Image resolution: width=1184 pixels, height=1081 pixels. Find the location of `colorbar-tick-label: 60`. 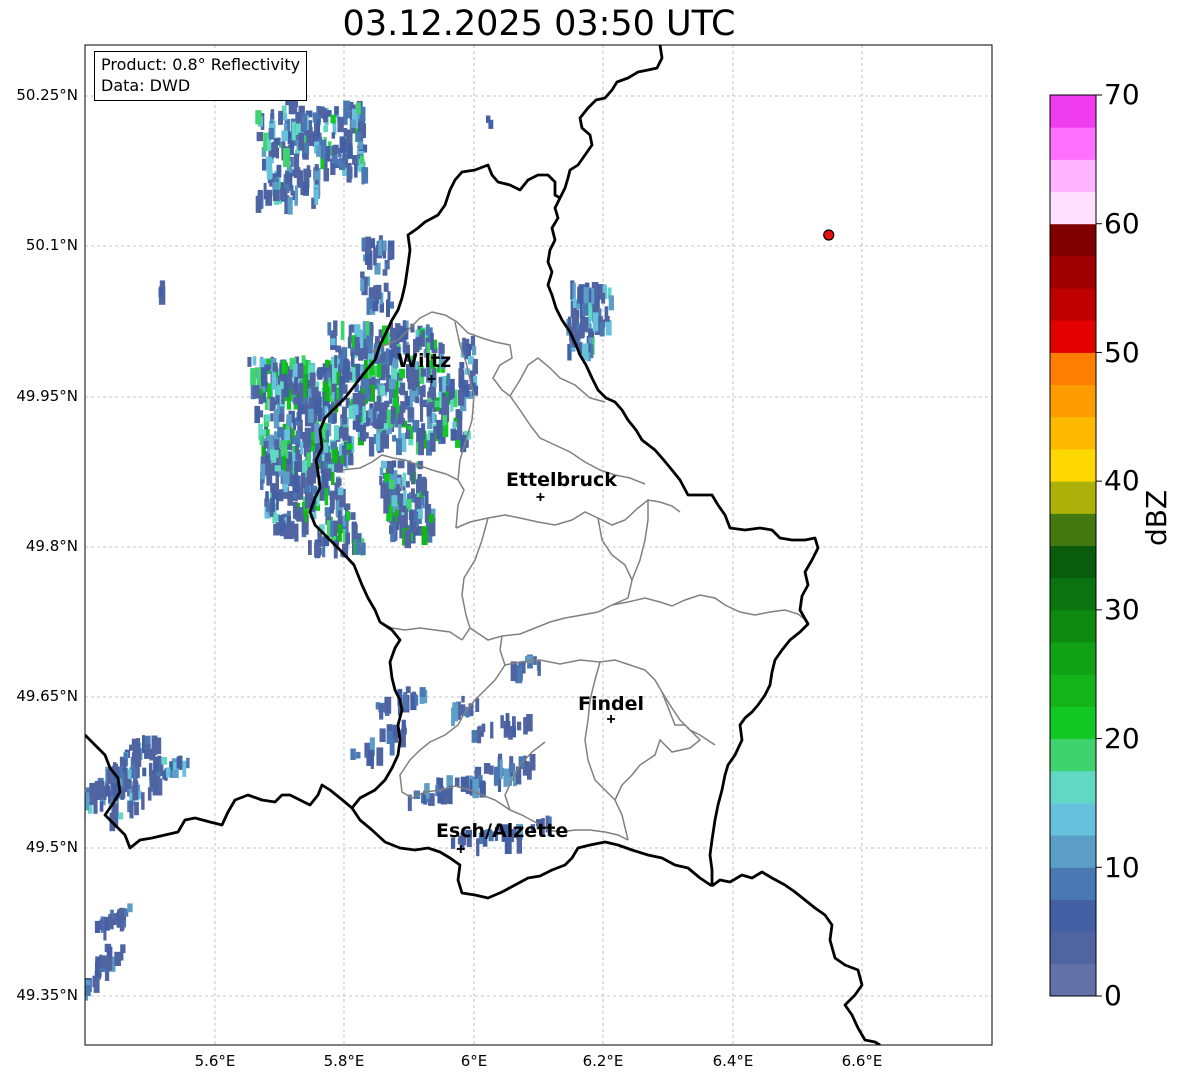

colorbar-tick-label: 60 is located at coordinates (1122, 223).